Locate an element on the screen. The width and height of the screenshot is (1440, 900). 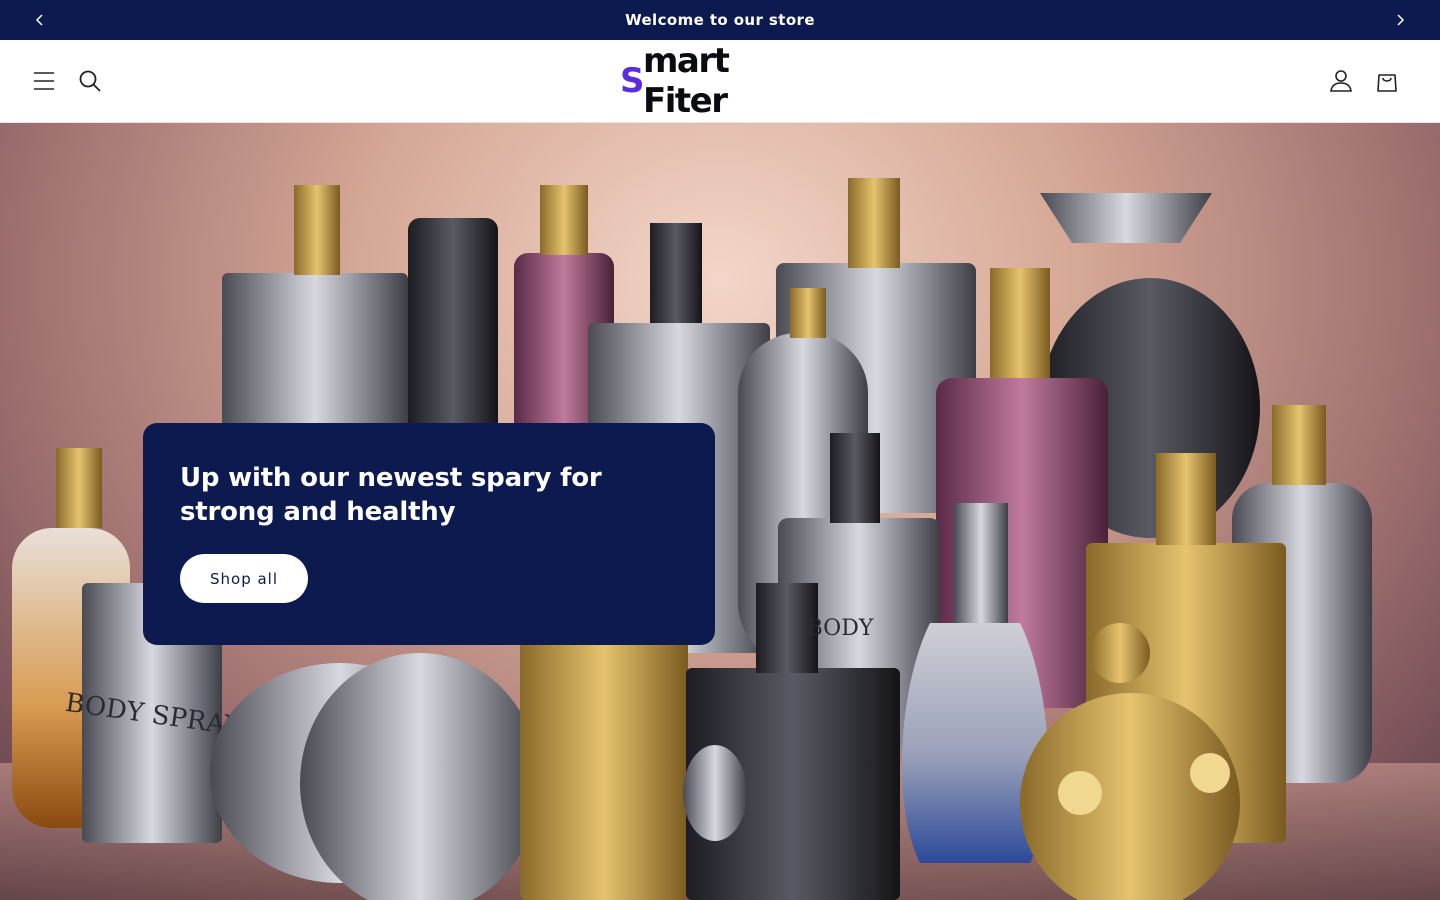
site-logo: Smart Fiter is located at coordinates (720, 81).